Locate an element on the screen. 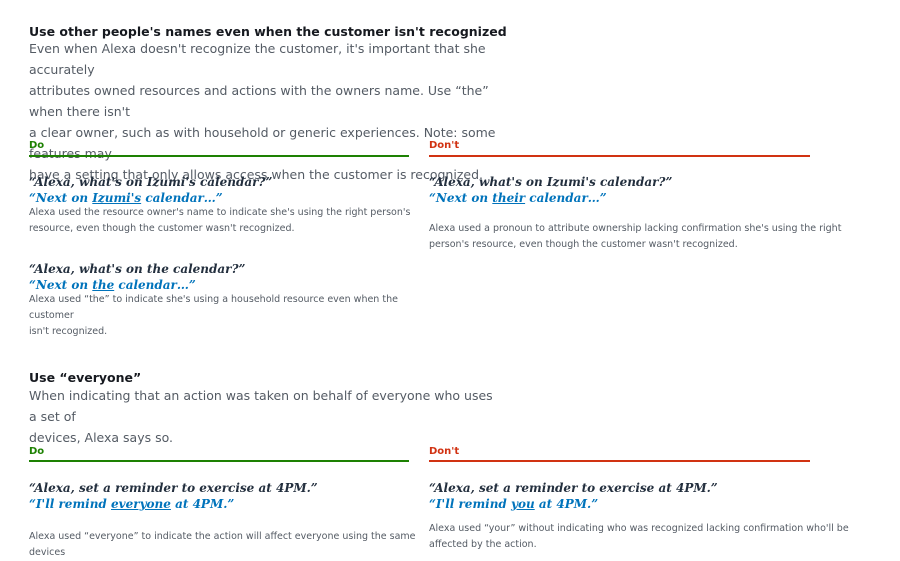 The width and height of the screenshot is (900, 561). example-response: “I'll remind you at 4PM.” is located at coordinates (514, 504).